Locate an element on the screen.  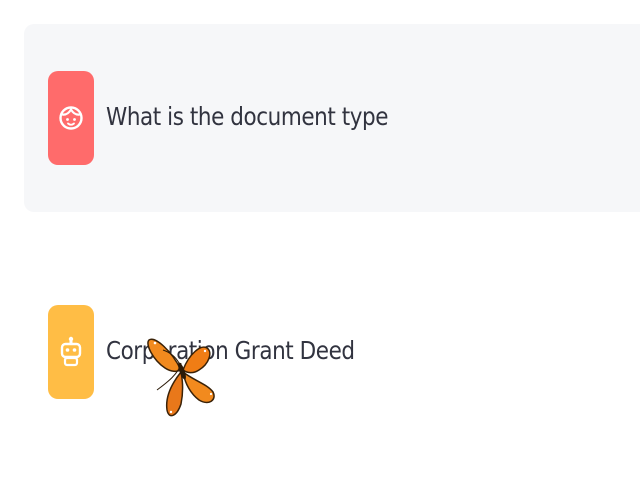
user-face-icon is located at coordinates (71, 118).